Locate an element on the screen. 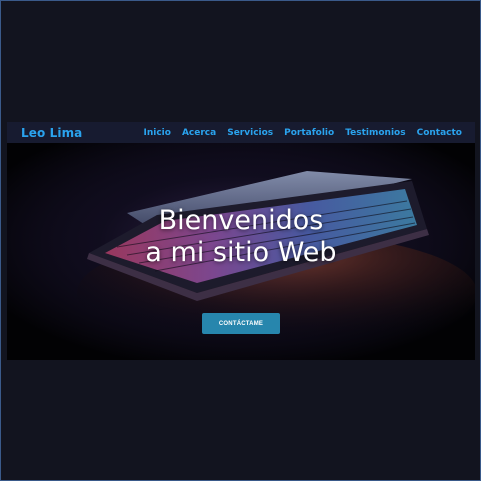 This screenshot has height=481, width=481. hero-title: Bienvenidos a mi sitio Web is located at coordinates (241, 237).